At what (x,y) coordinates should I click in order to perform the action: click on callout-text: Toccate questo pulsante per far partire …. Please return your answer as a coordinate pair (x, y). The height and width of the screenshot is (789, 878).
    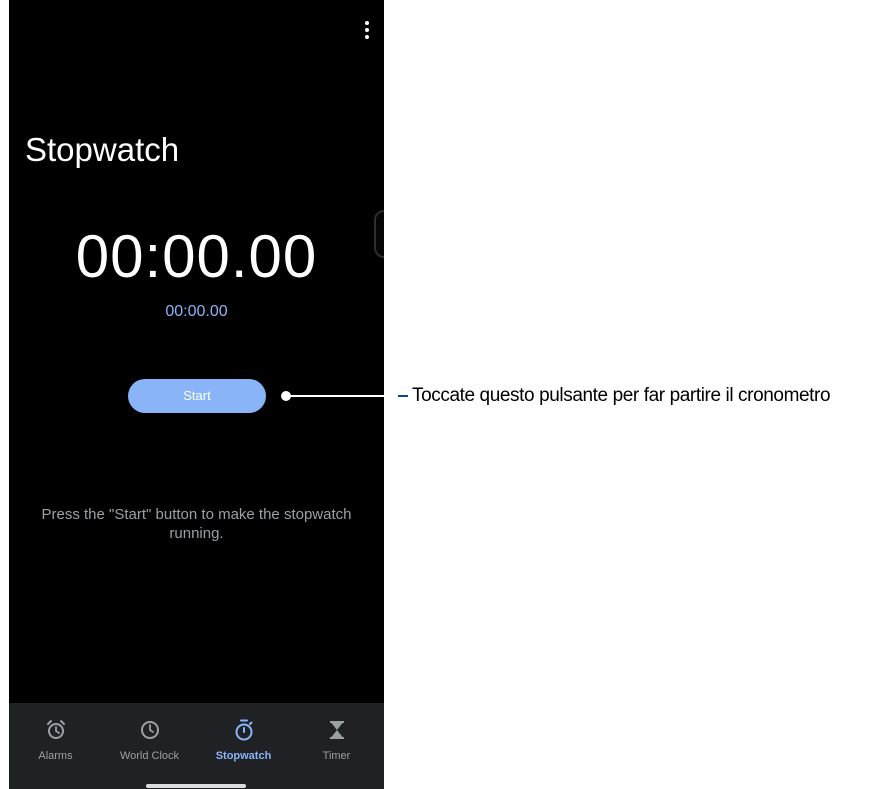
    Looking at the image, I should click on (621, 395).